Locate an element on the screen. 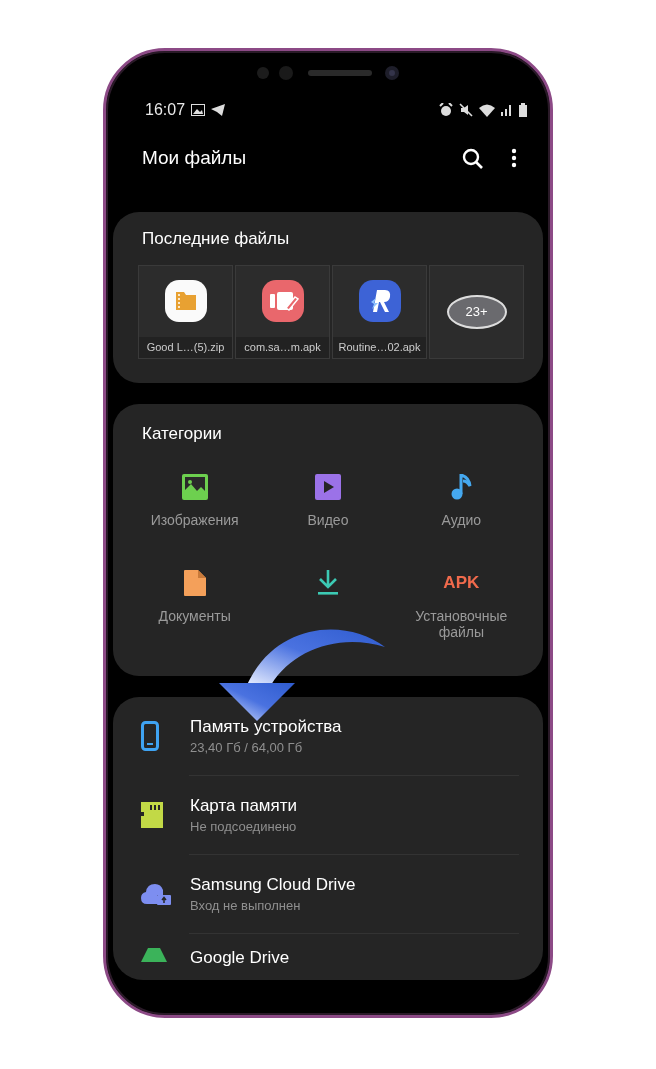 Image resolution: width=656 pixels, height=1069 pixels. search-button is located at coordinates (472, 158).